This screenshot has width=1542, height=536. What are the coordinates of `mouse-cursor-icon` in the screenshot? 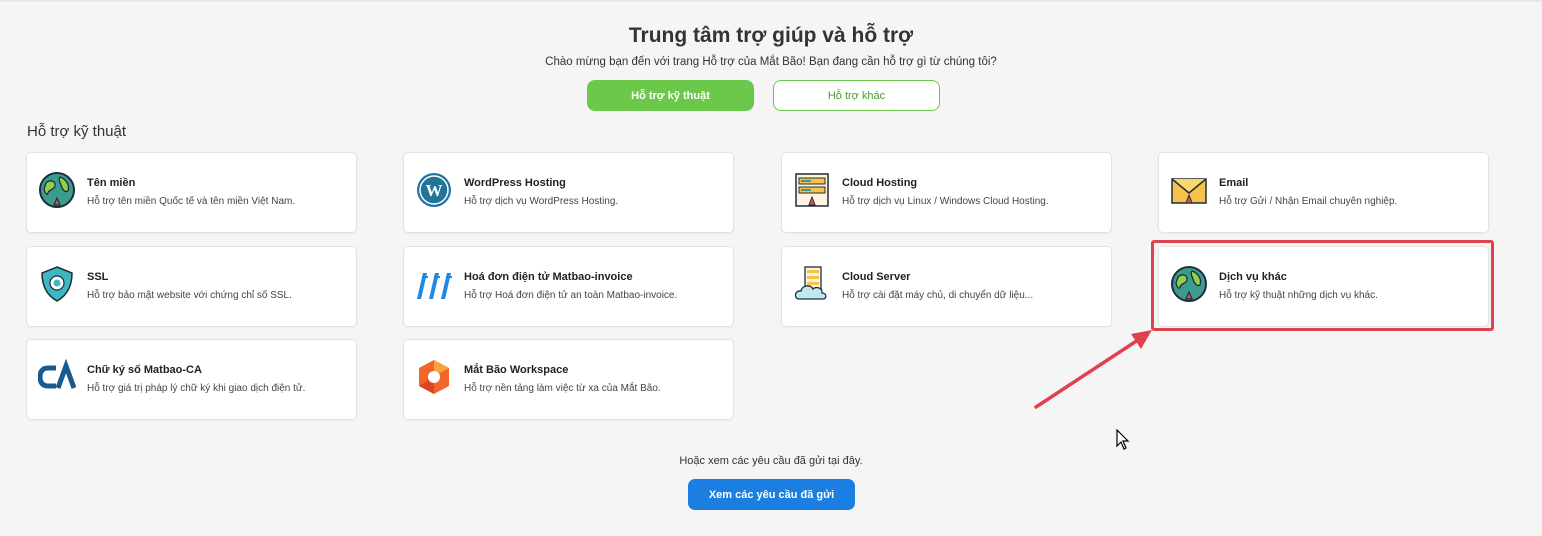 It's located at (1123, 439).